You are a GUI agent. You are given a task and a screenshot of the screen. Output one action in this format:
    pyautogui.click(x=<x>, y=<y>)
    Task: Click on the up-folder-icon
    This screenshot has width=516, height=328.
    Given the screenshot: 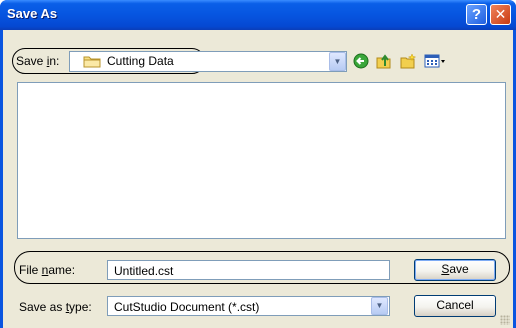 What is the action you would take?
    pyautogui.click(x=384, y=61)
    